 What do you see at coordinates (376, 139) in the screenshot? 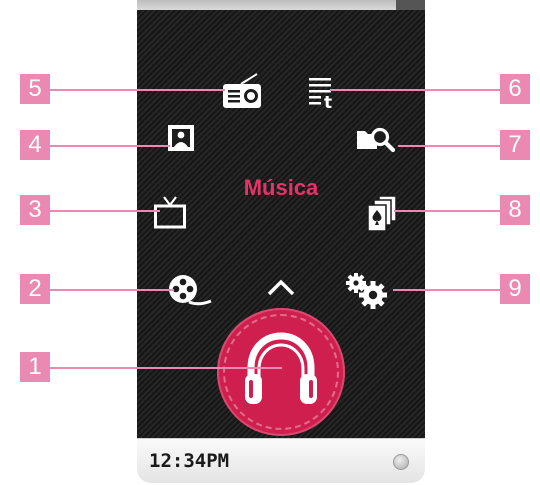
I see `folder-search-icon` at bounding box center [376, 139].